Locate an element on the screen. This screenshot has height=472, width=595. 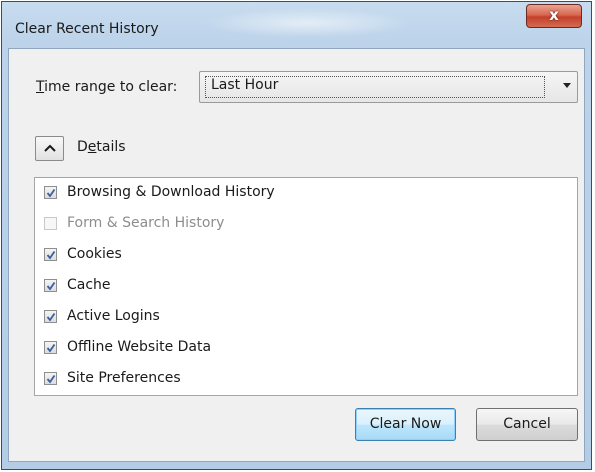
title-bar: Clear Recent History x is located at coordinates (296, 25).